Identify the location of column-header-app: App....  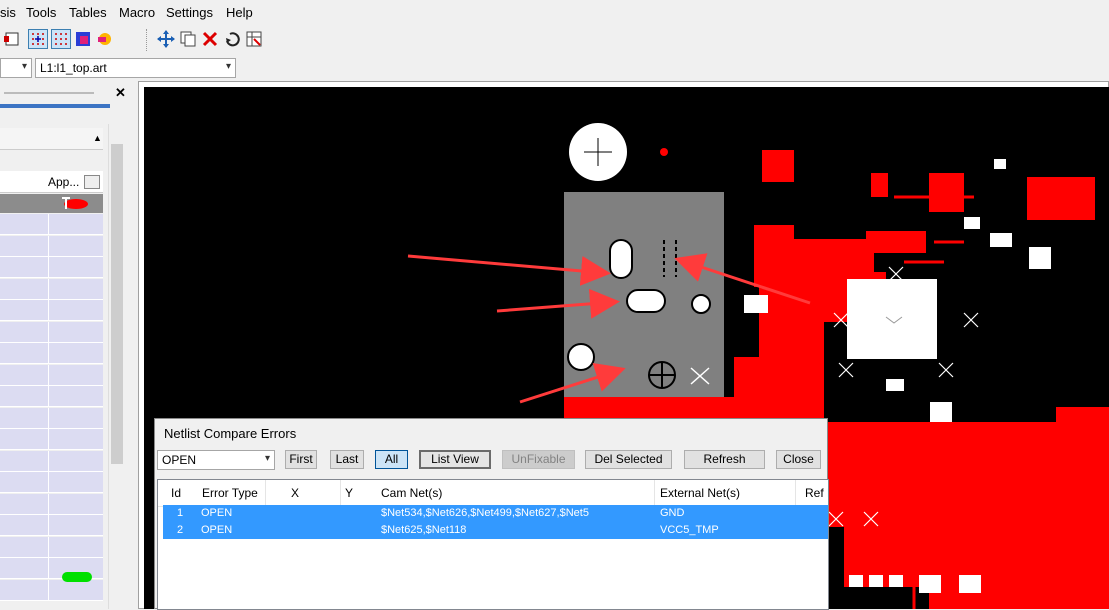
(63, 182).